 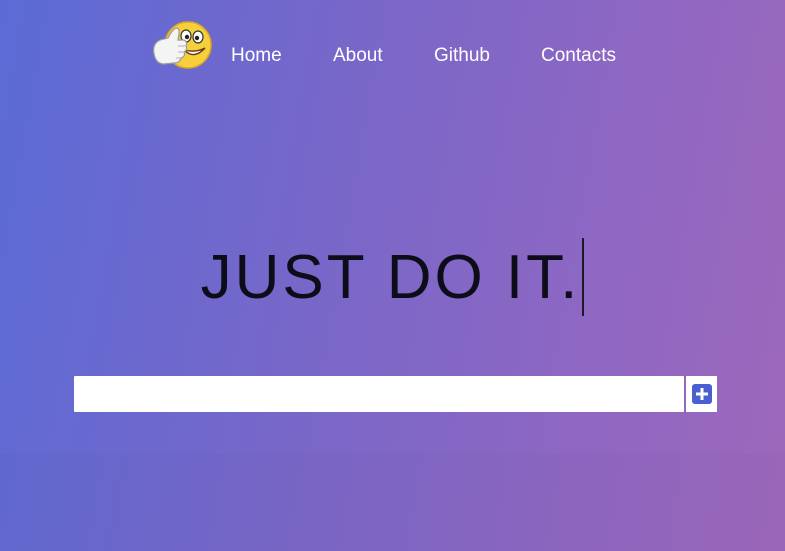 I want to click on thumbs-up-smiley-icon, so click(x=182, y=46).